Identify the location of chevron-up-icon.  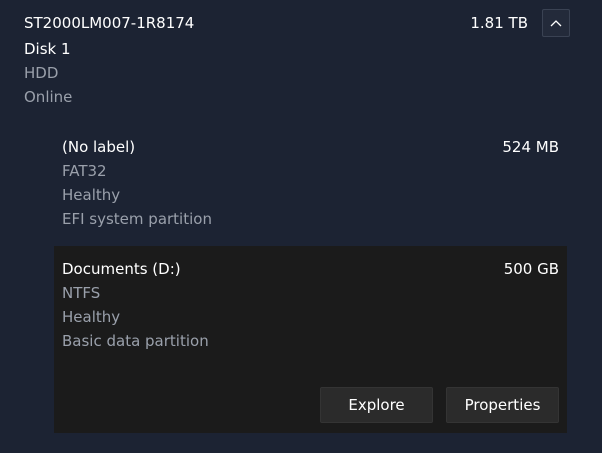
(556, 23).